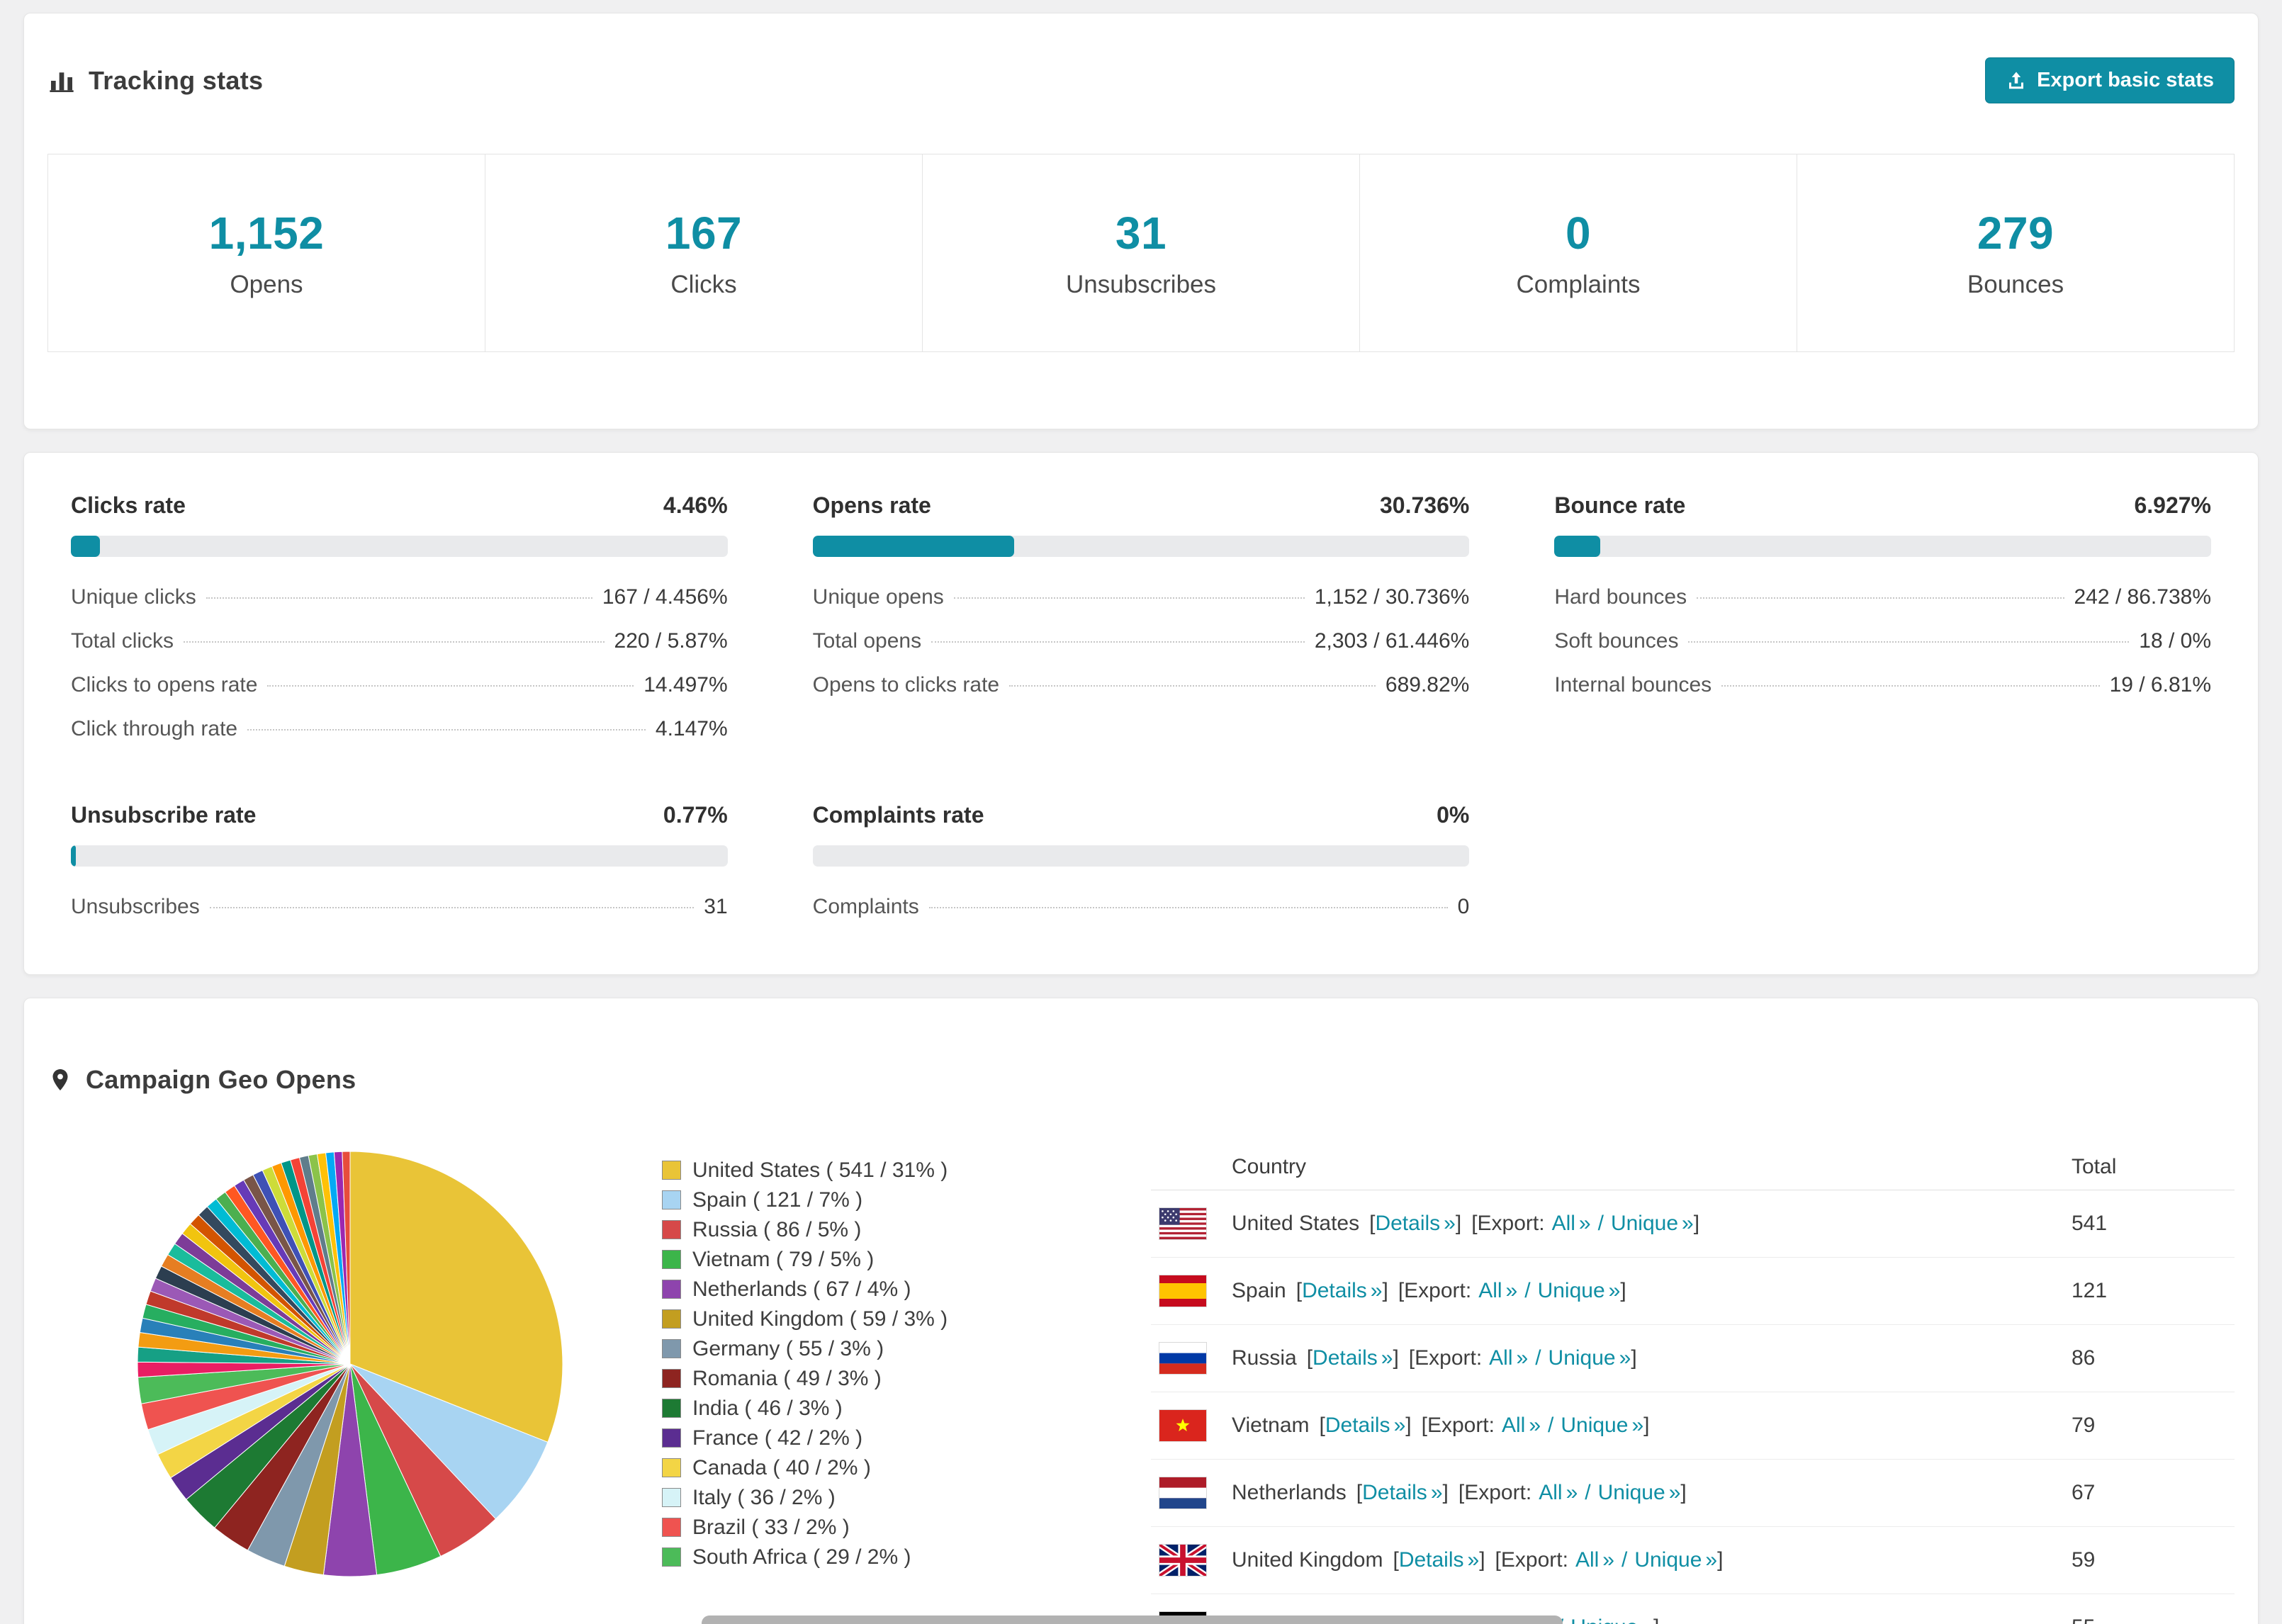 This screenshot has width=2282, height=1624. I want to click on us-flag-icon, so click(1182, 1223).